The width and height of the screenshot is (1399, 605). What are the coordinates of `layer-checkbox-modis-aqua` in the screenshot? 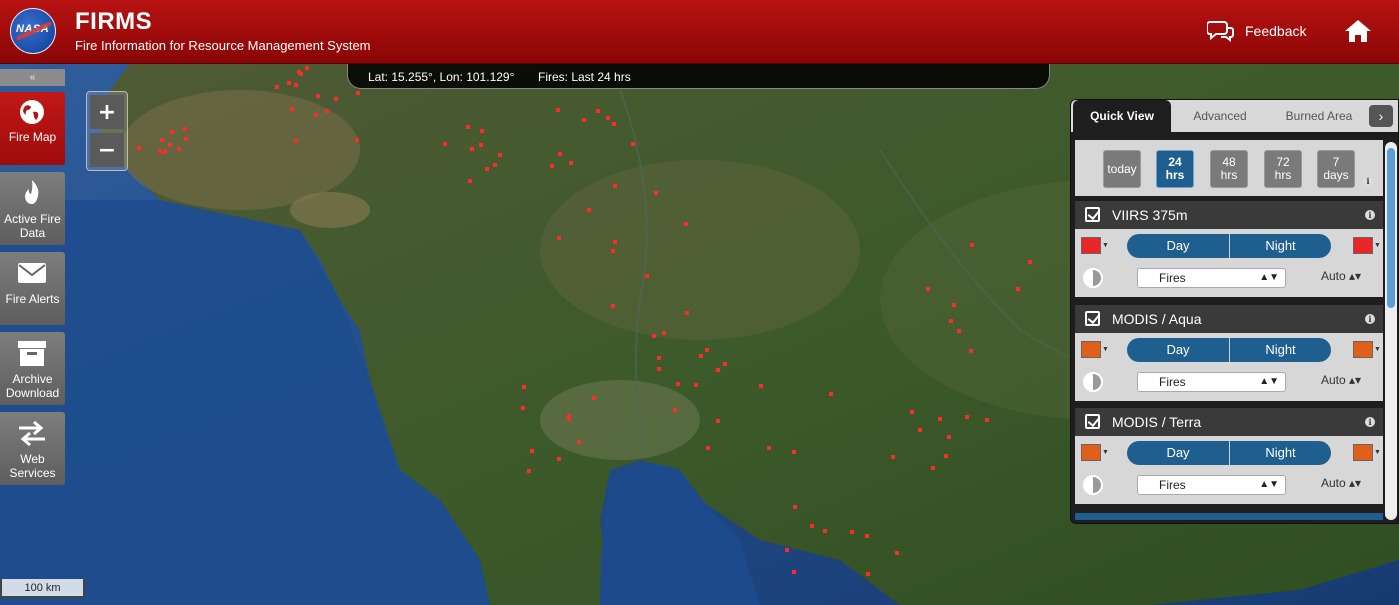 It's located at (1092, 318).